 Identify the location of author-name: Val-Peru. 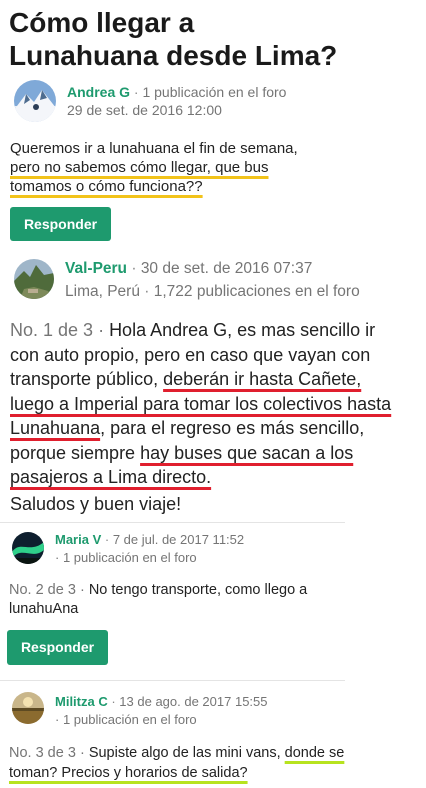
(96, 268).